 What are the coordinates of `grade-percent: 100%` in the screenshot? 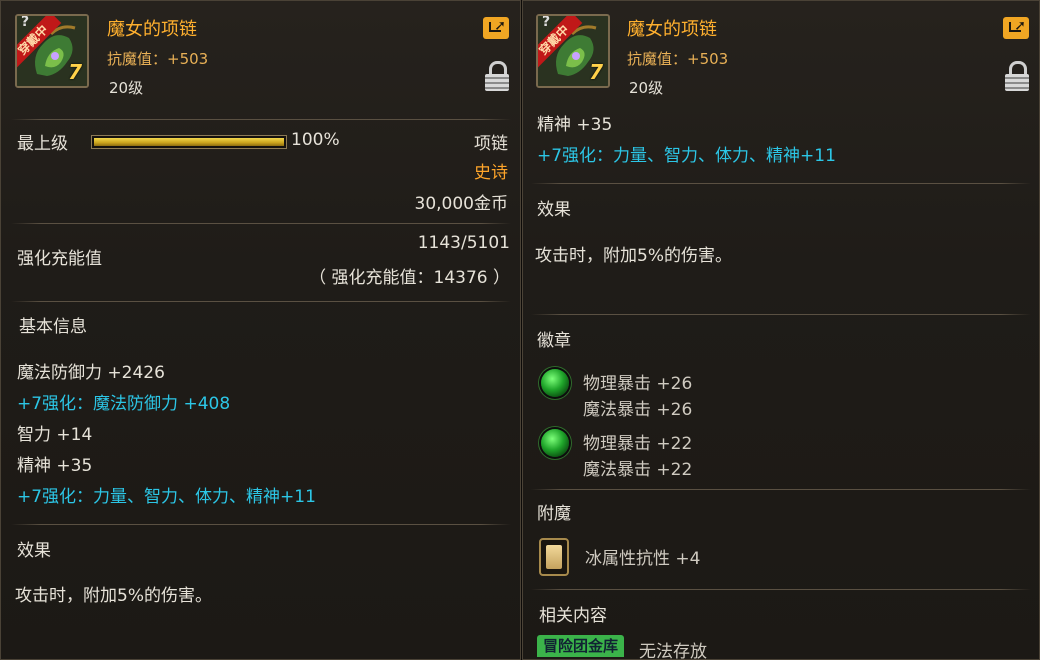 It's located at (315, 140).